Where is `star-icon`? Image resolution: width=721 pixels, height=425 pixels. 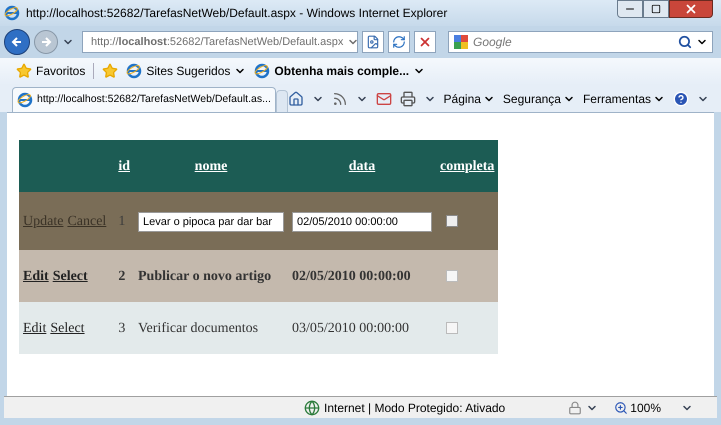 star-icon is located at coordinates (24, 71).